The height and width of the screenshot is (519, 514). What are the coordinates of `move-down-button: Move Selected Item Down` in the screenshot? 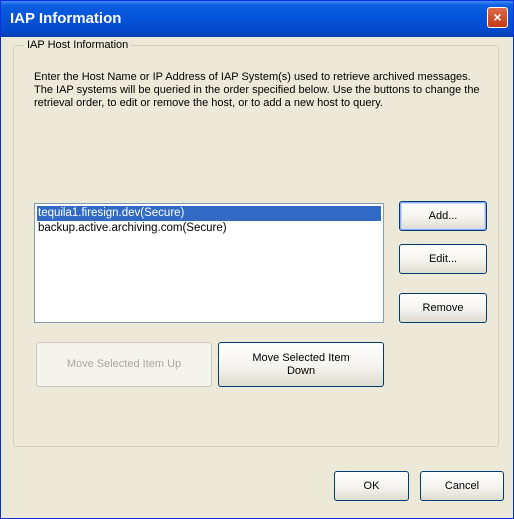 It's located at (301, 364).